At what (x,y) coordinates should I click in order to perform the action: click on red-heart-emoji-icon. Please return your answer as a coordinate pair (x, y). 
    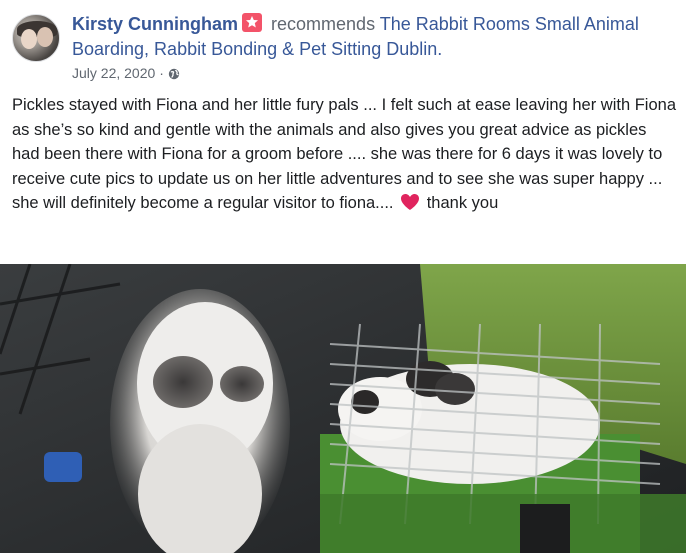
    Looking at the image, I should click on (410, 202).